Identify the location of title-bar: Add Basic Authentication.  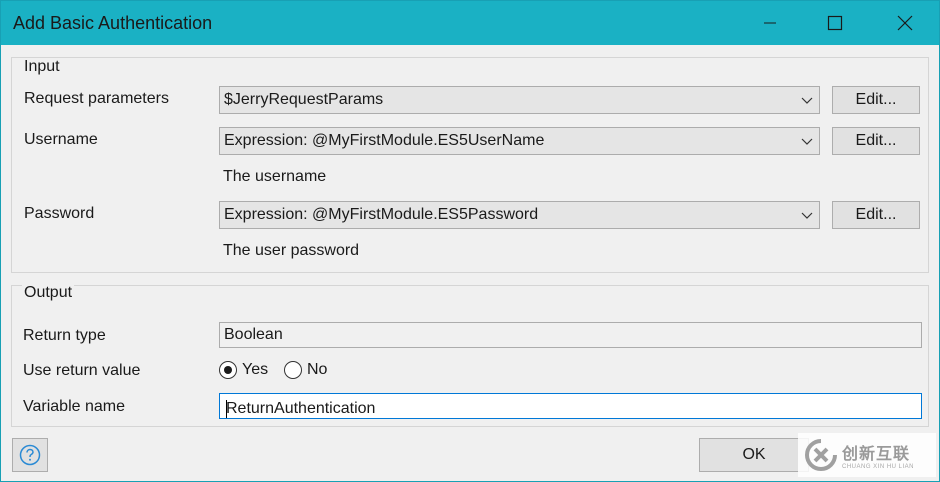
(470, 23).